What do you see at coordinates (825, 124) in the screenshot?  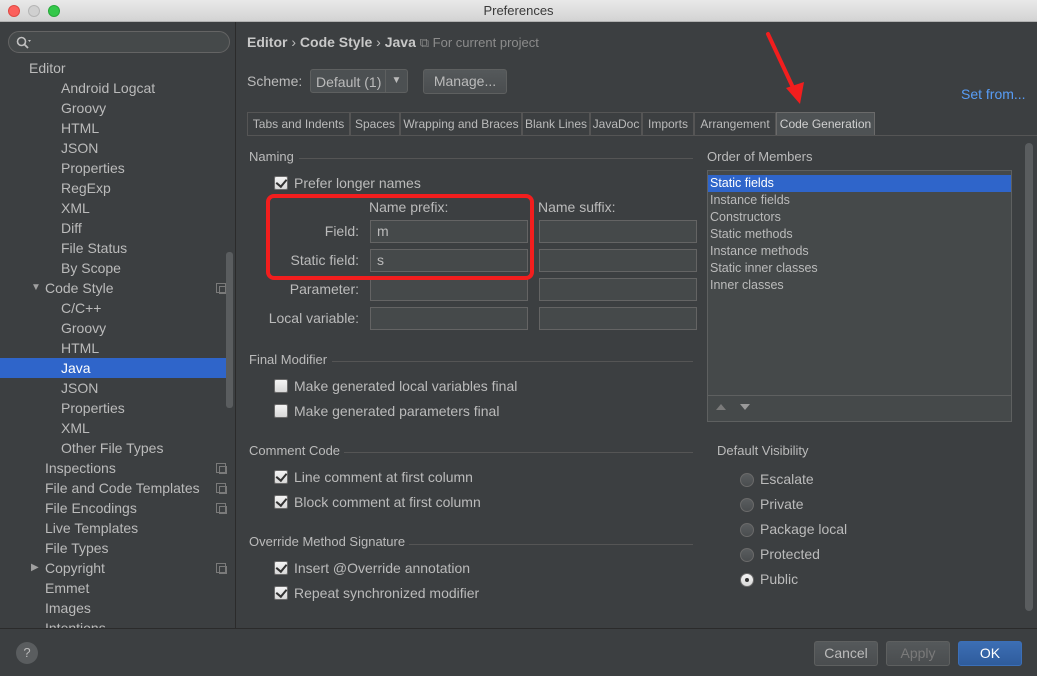 I see `tab-code-generation: Code Generation` at bounding box center [825, 124].